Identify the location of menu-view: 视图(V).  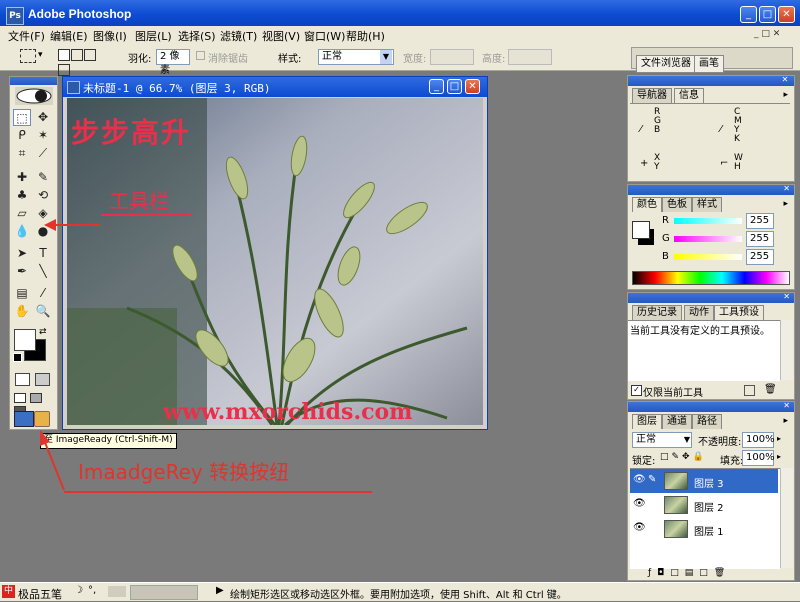
(281, 36).